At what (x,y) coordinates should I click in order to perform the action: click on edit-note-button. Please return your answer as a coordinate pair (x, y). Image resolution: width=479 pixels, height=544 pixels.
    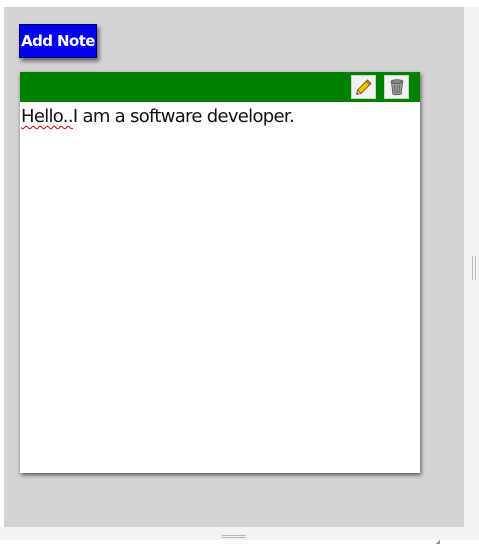
    Looking at the image, I should click on (363, 87).